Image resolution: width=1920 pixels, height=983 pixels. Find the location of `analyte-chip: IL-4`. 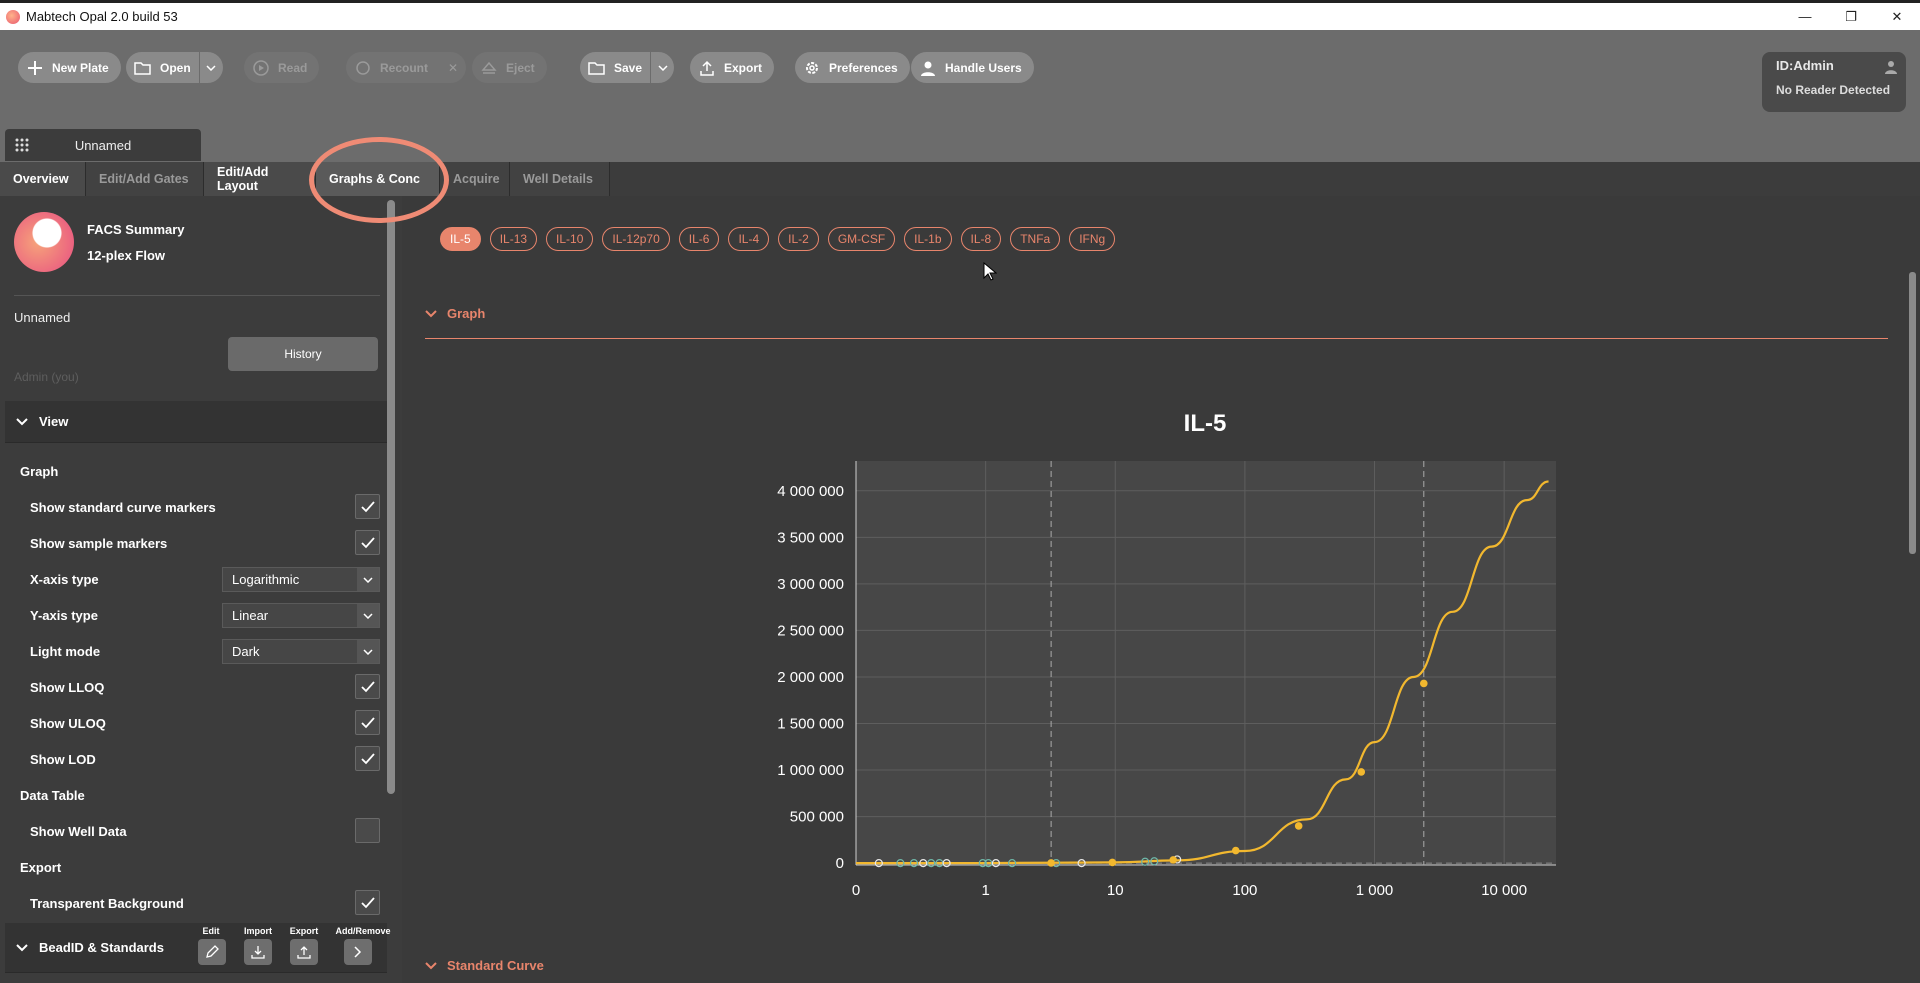

analyte-chip: IL-4 is located at coordinates (749, 239).